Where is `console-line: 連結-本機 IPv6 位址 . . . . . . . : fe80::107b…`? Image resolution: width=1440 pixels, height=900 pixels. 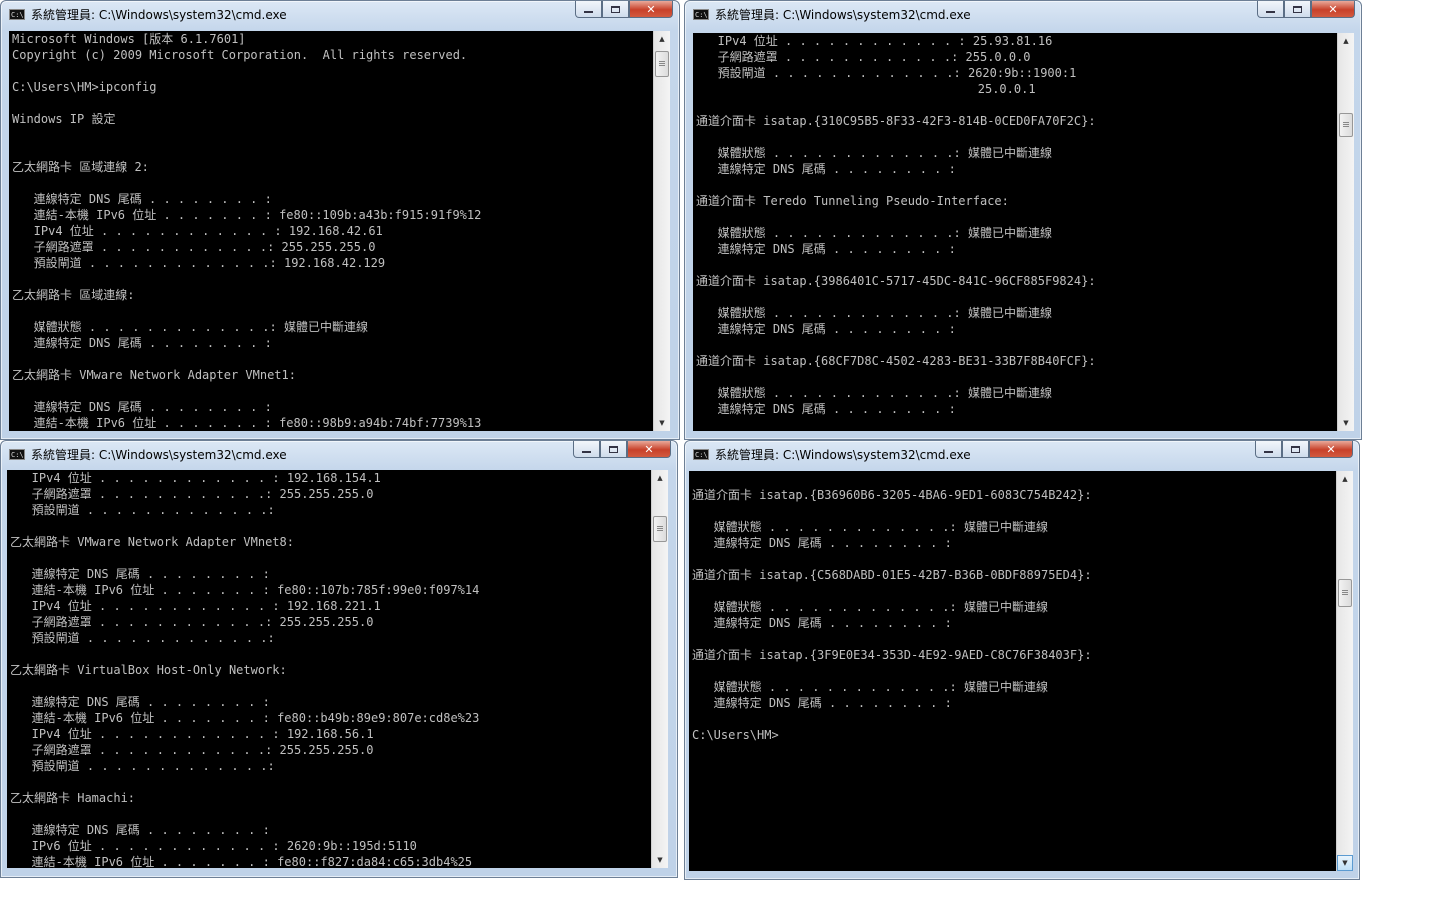 console-line: 連結-本機 IPv6 位址 . . . . . . . : fe80::107b… is located at coordinates (245, 590).